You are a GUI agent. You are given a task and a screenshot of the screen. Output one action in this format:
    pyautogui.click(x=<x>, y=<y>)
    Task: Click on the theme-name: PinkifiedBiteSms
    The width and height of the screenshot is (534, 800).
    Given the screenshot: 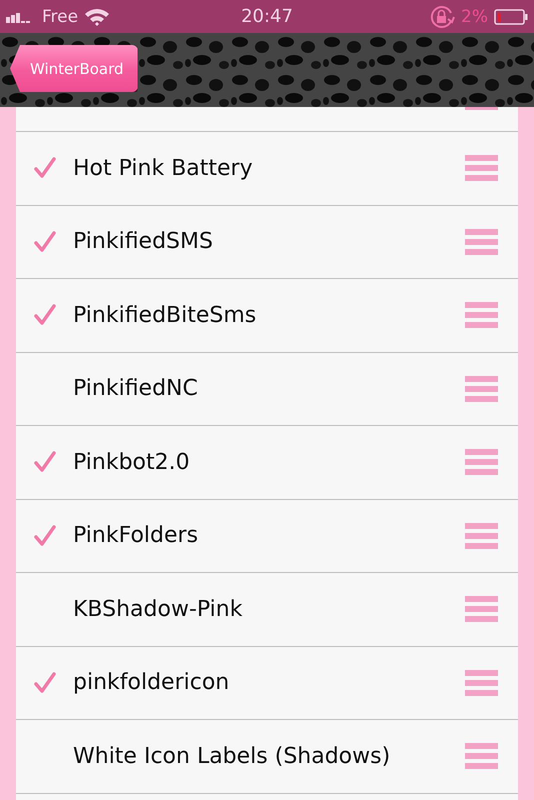 What is the action you would take?
    pyautogui.click(x=165, y=315)
    